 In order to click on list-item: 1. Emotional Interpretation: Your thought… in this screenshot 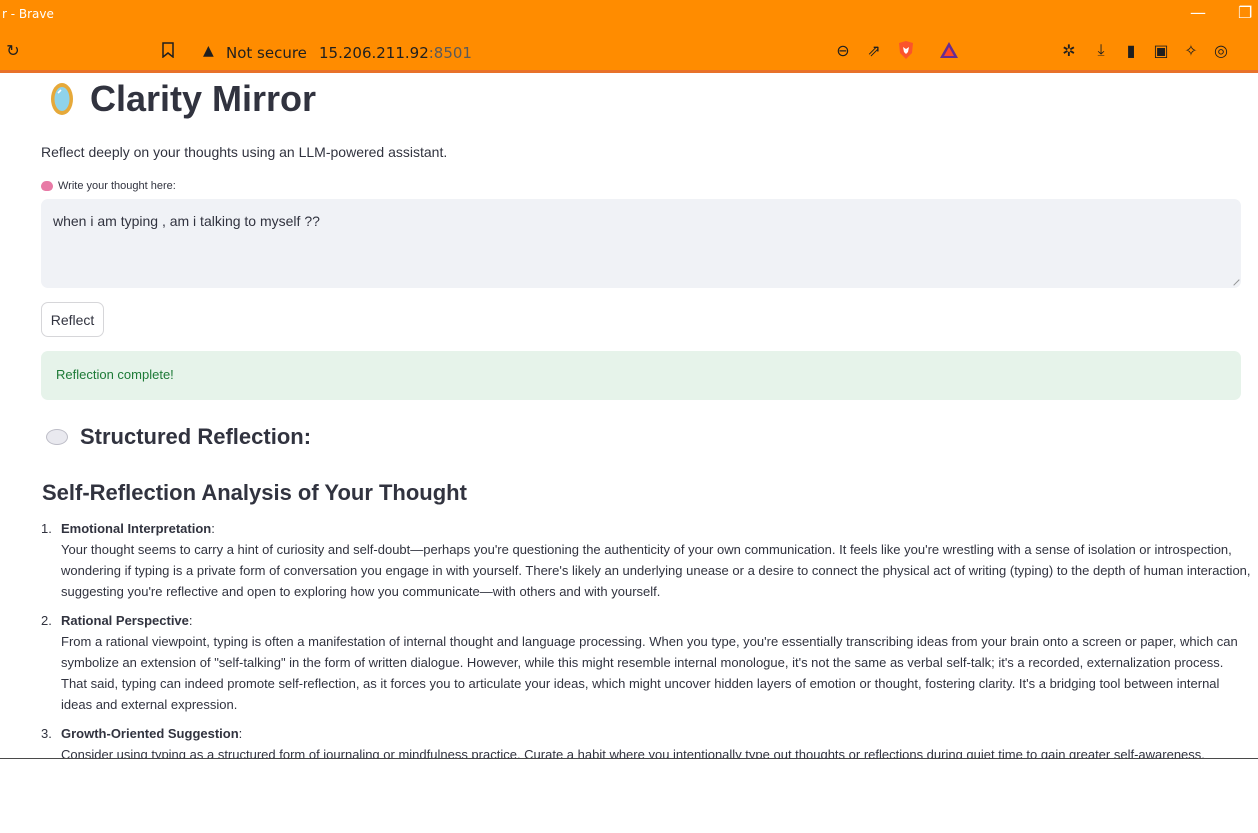, I will do `click(646, 560)`.